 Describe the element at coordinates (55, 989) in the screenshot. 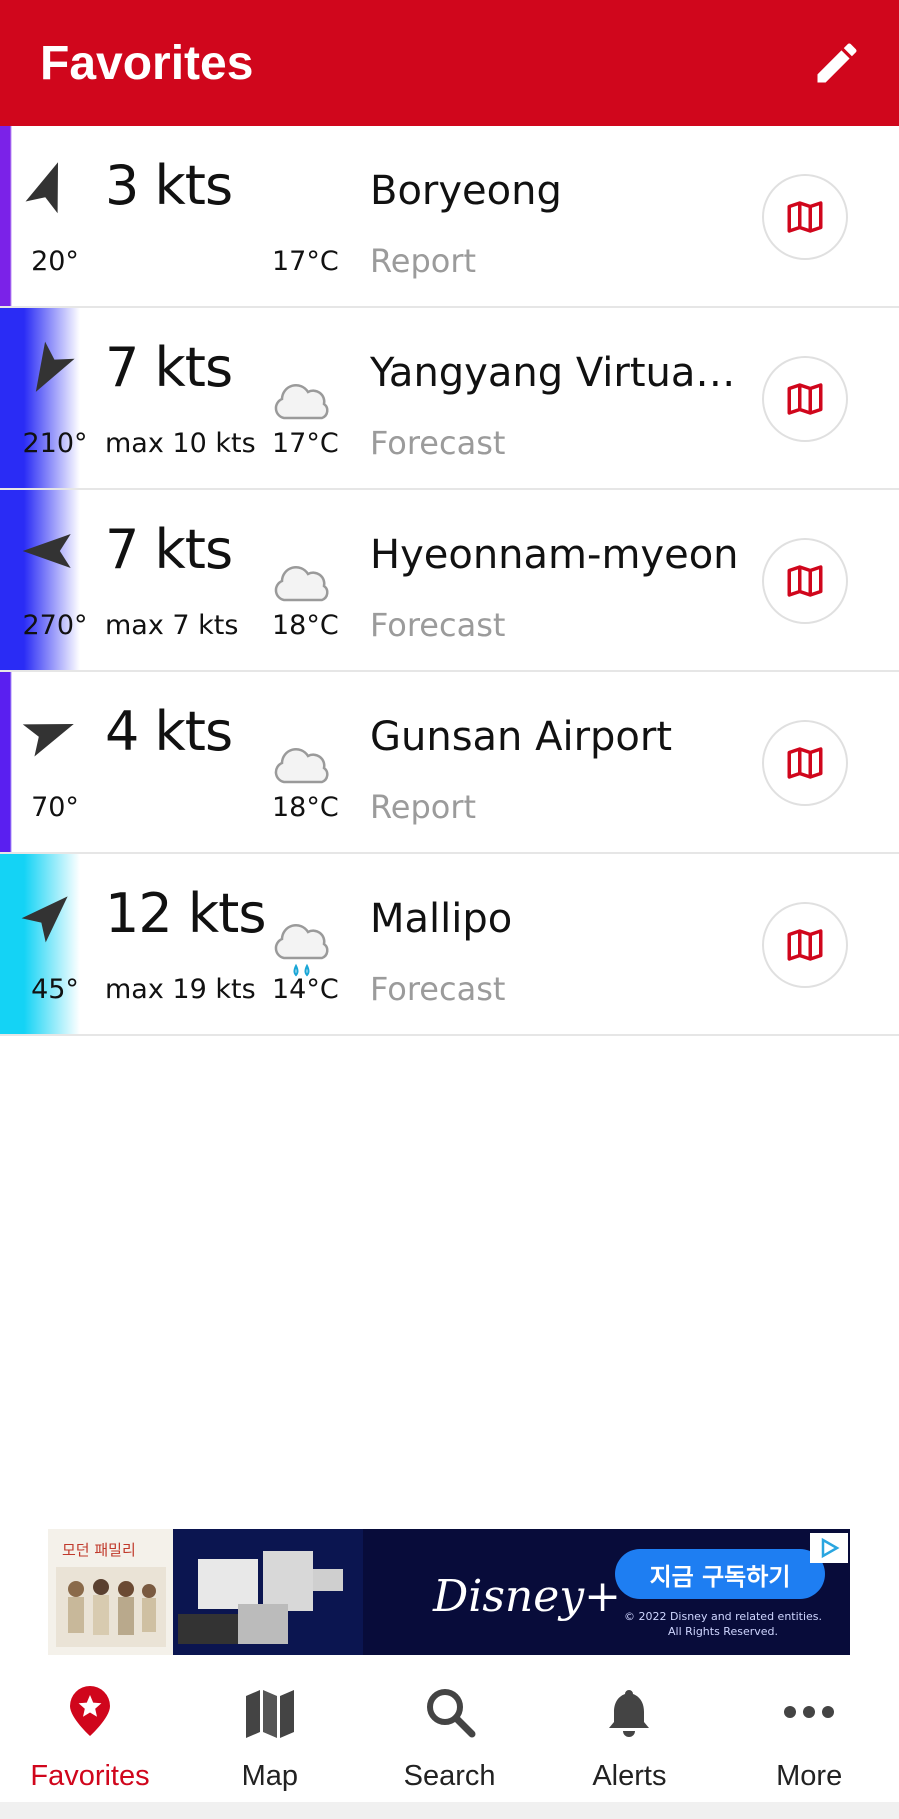

I see `wind-direction-value: 45°` at that location.